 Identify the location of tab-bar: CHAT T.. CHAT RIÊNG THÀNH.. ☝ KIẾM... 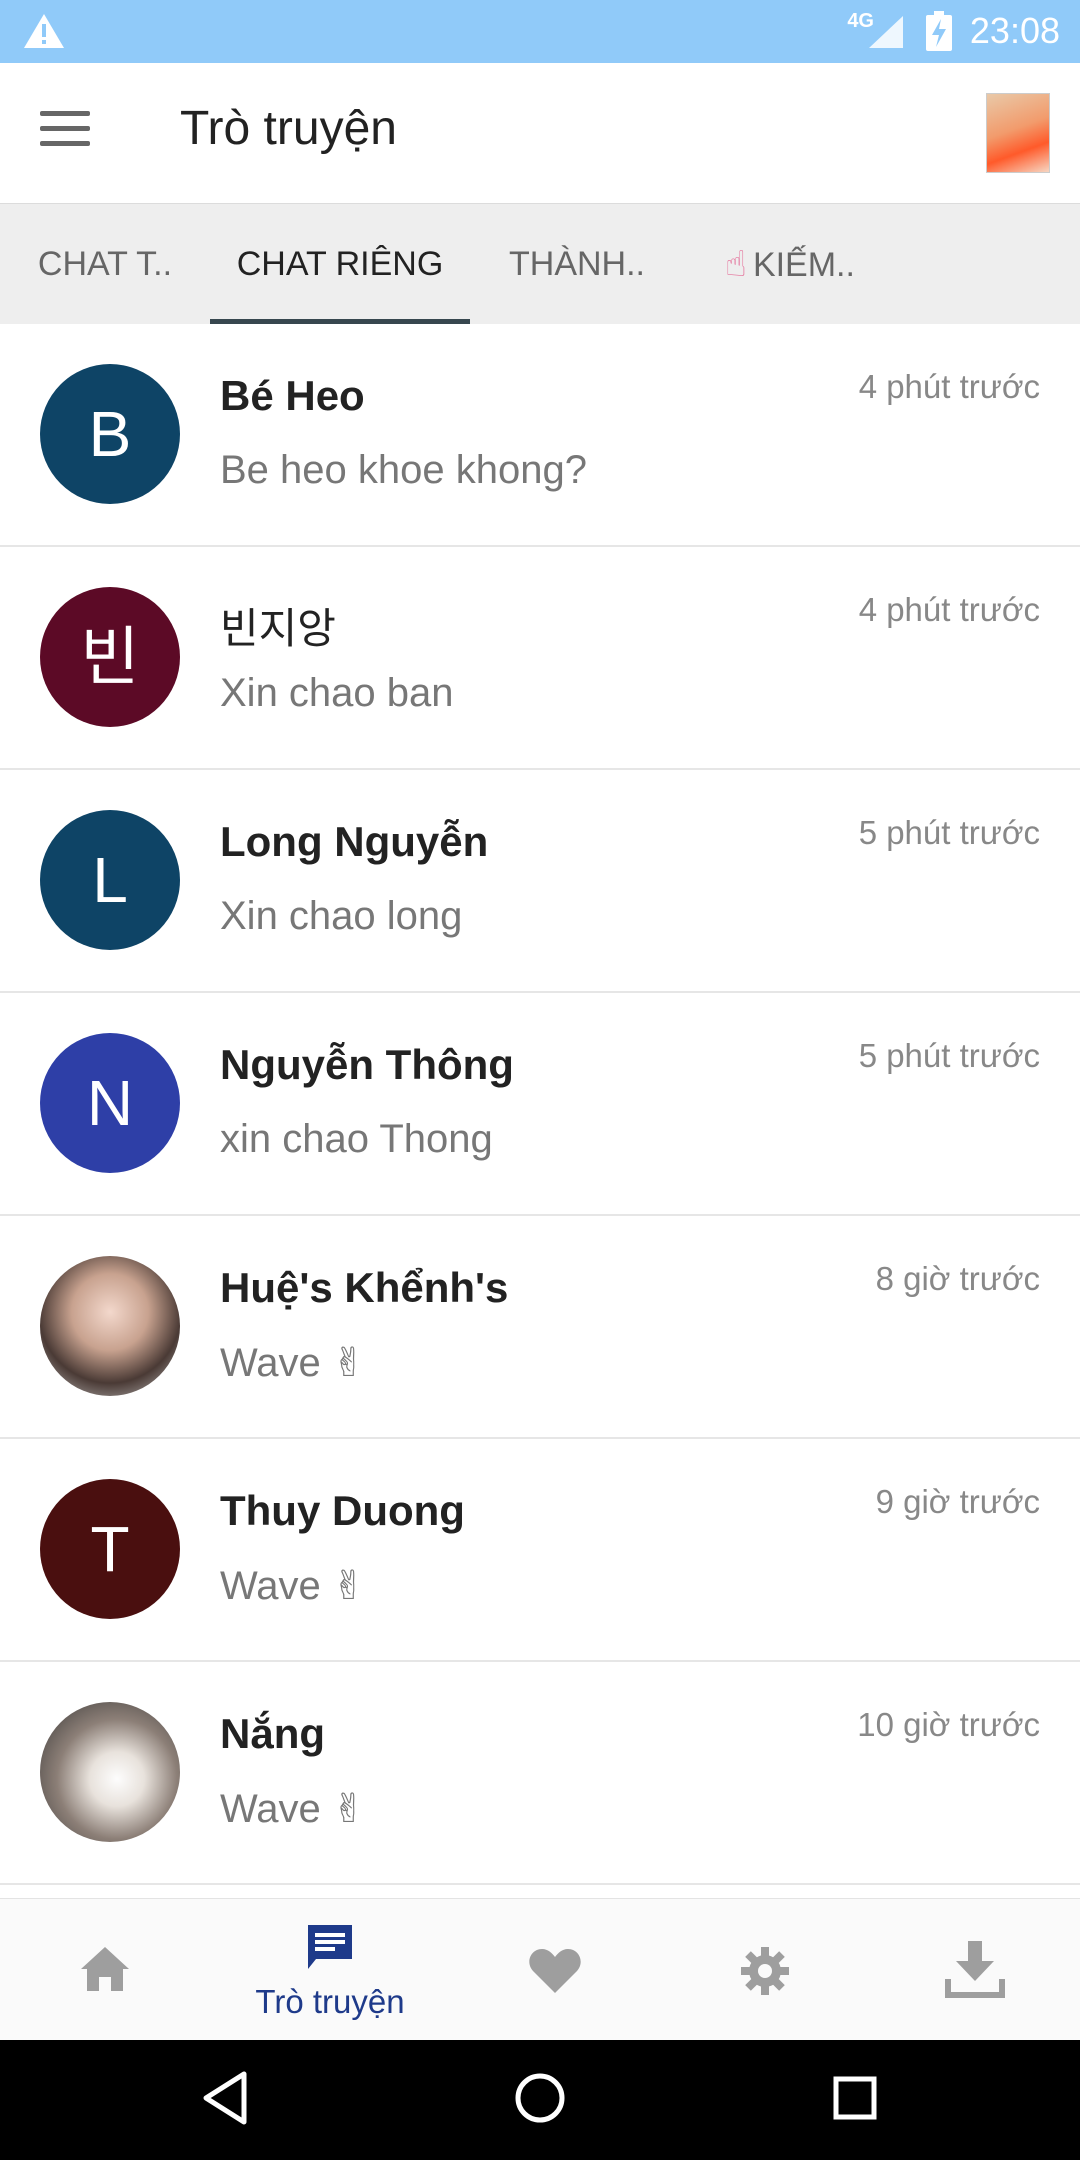
(540, 264).